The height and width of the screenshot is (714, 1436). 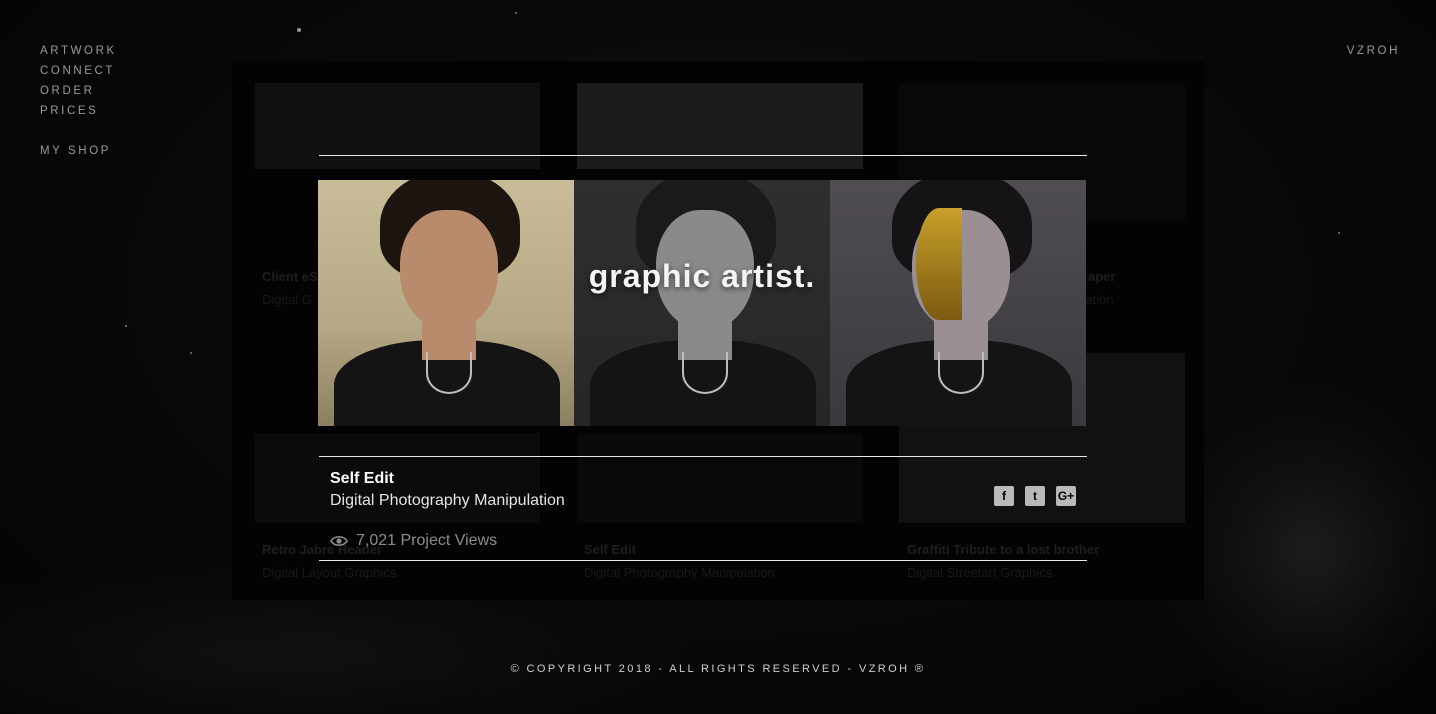 I want to click on portrait-original, so click(x=446, y=303).